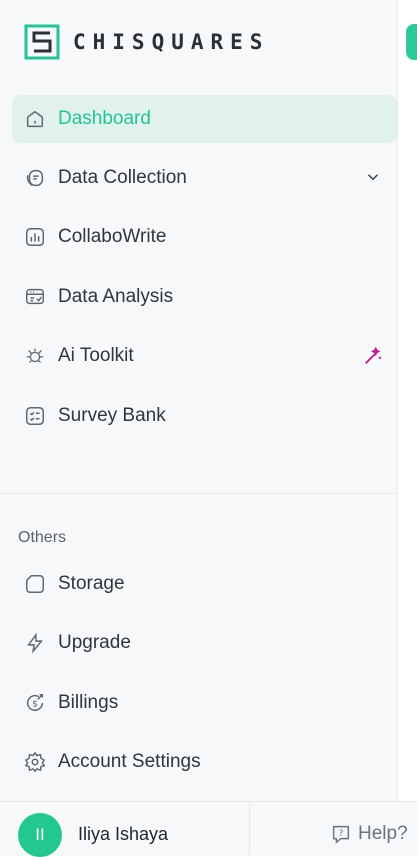  I want to click on sidebar-item-ai-toolkit: Ai Toolkit, so click(204, 356).